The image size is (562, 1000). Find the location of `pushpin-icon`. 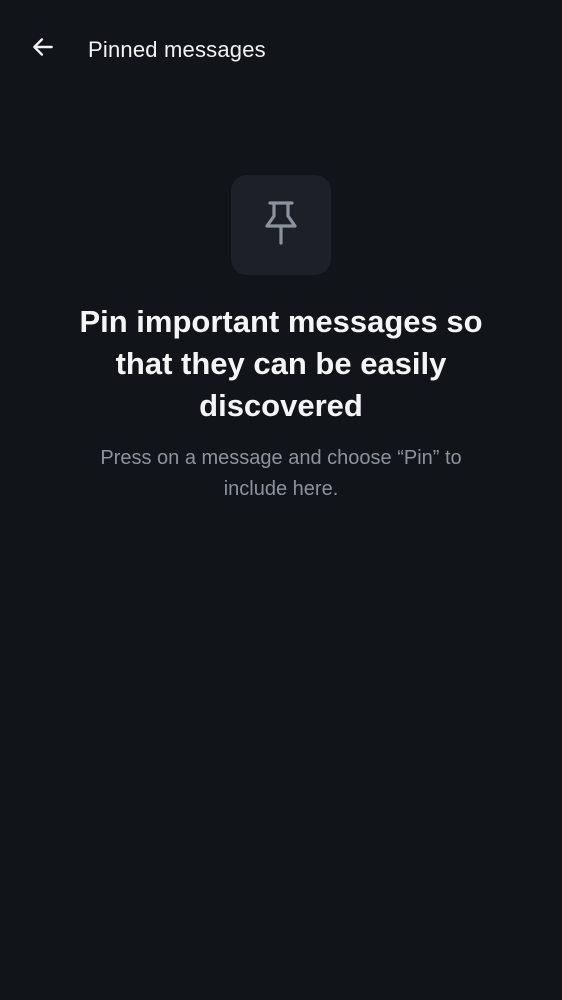

pushpin-icon is located at coordinates (281, 225).